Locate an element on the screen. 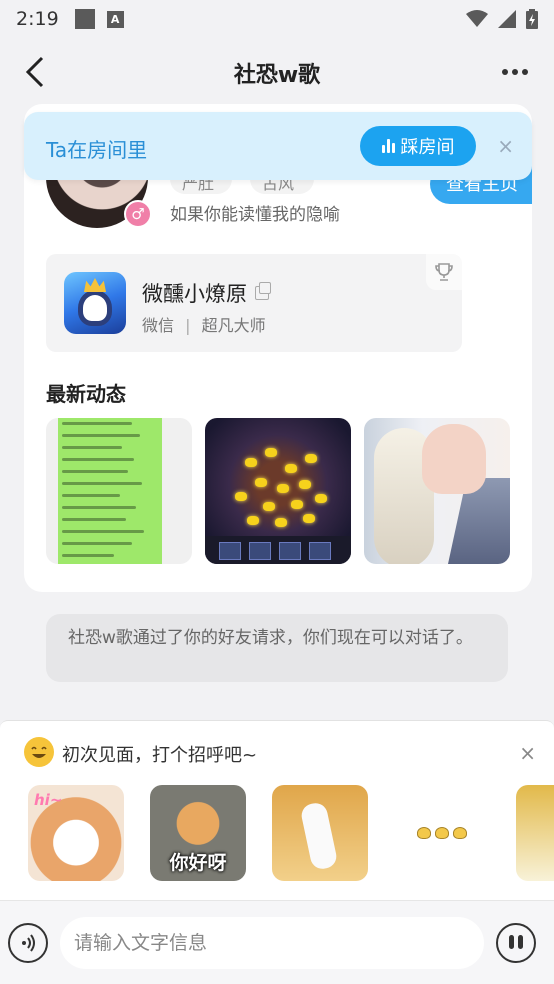 The width and height of the screenshot is (554, 984). status-icons is located at coordinates (502, 19).